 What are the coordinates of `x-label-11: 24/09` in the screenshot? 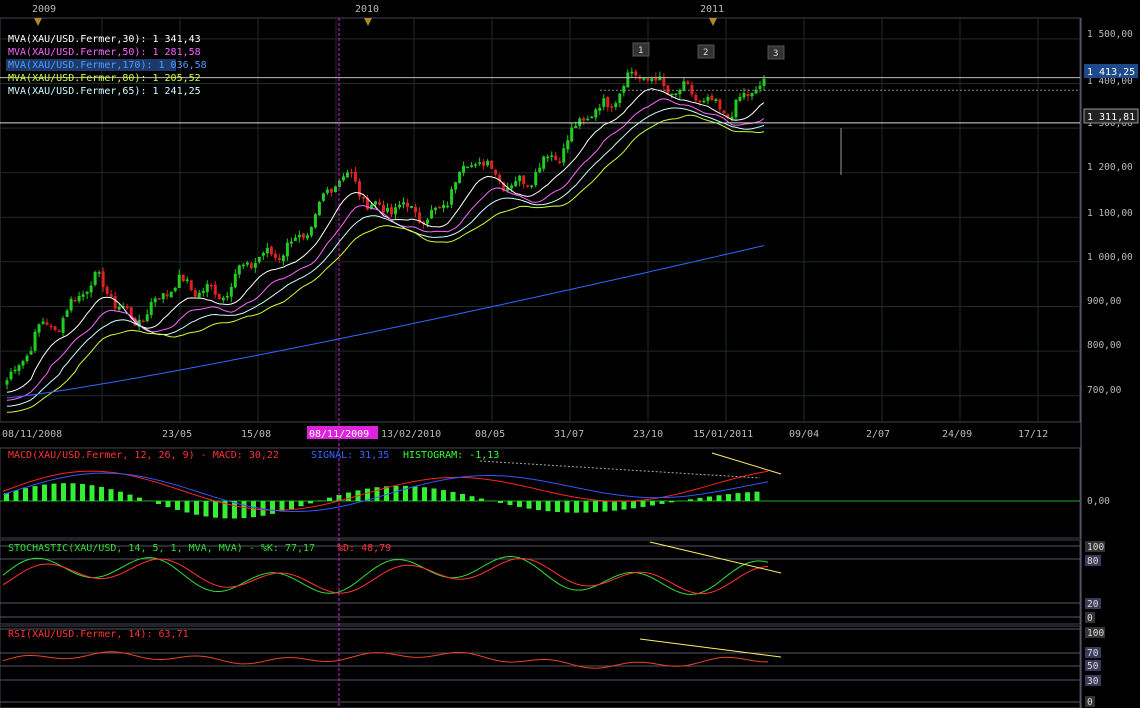 It's located at (957, 434).